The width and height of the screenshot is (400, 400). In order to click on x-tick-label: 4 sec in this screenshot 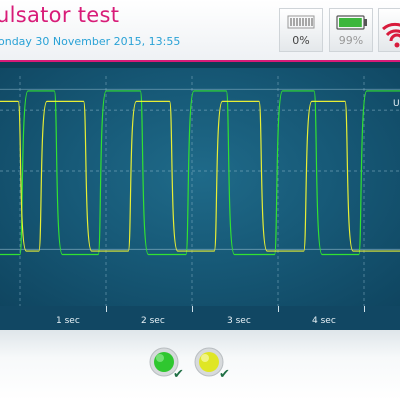, I will do `click(324, 321)`.